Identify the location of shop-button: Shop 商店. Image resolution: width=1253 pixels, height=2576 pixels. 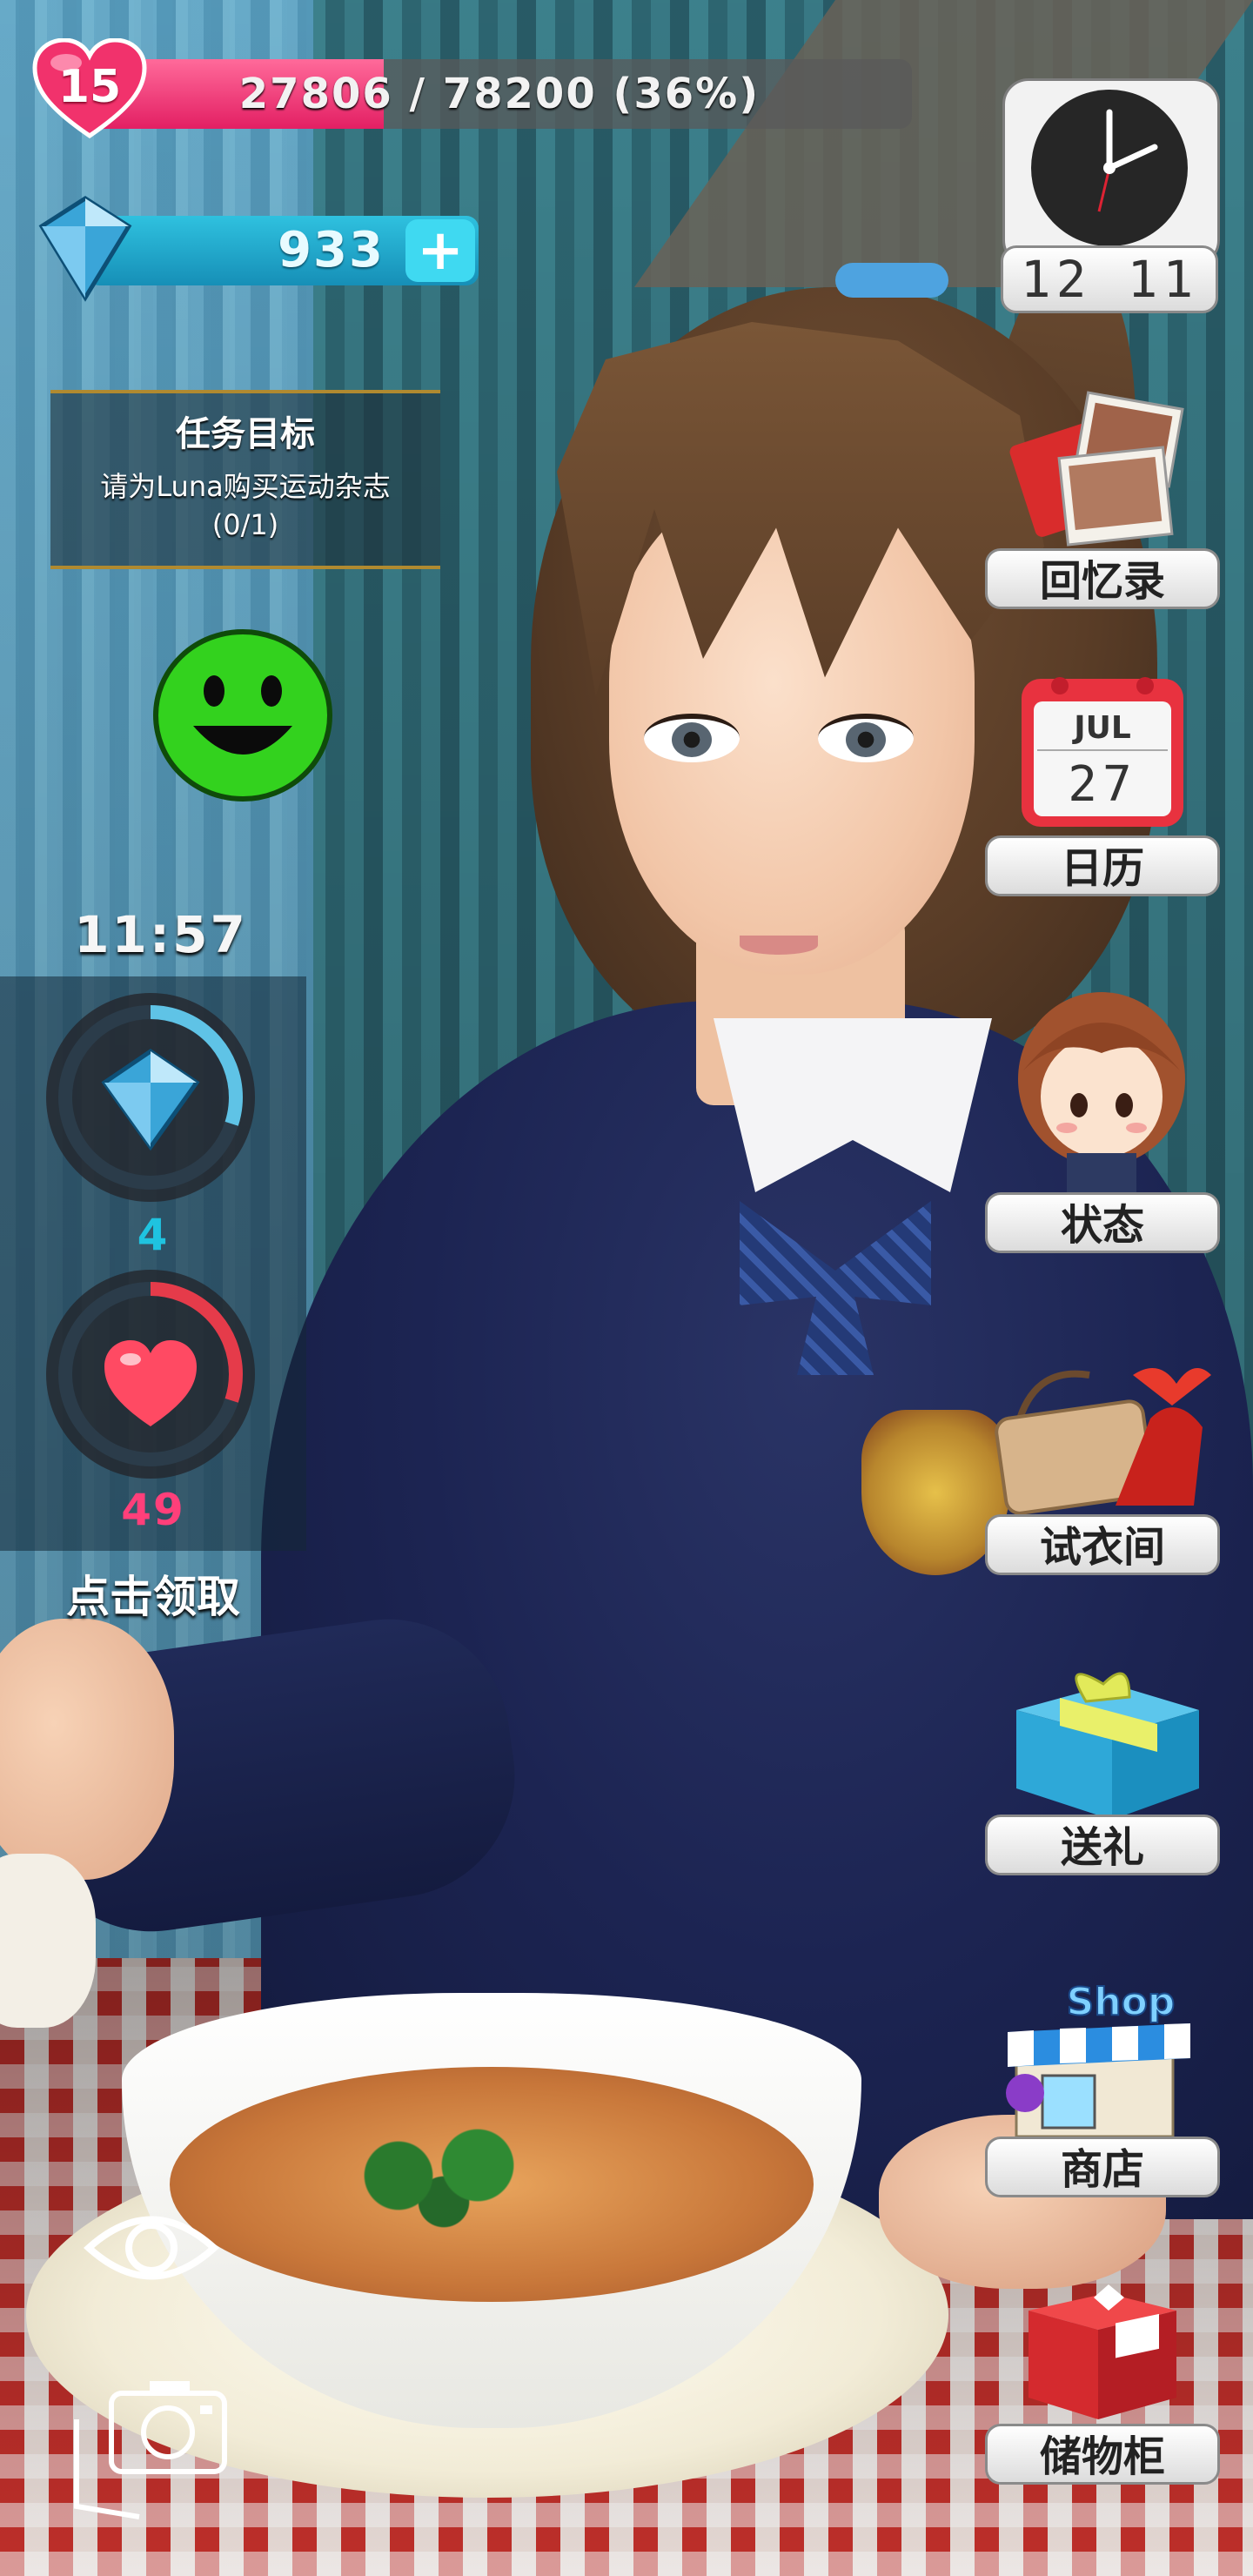
(1102, 2084).